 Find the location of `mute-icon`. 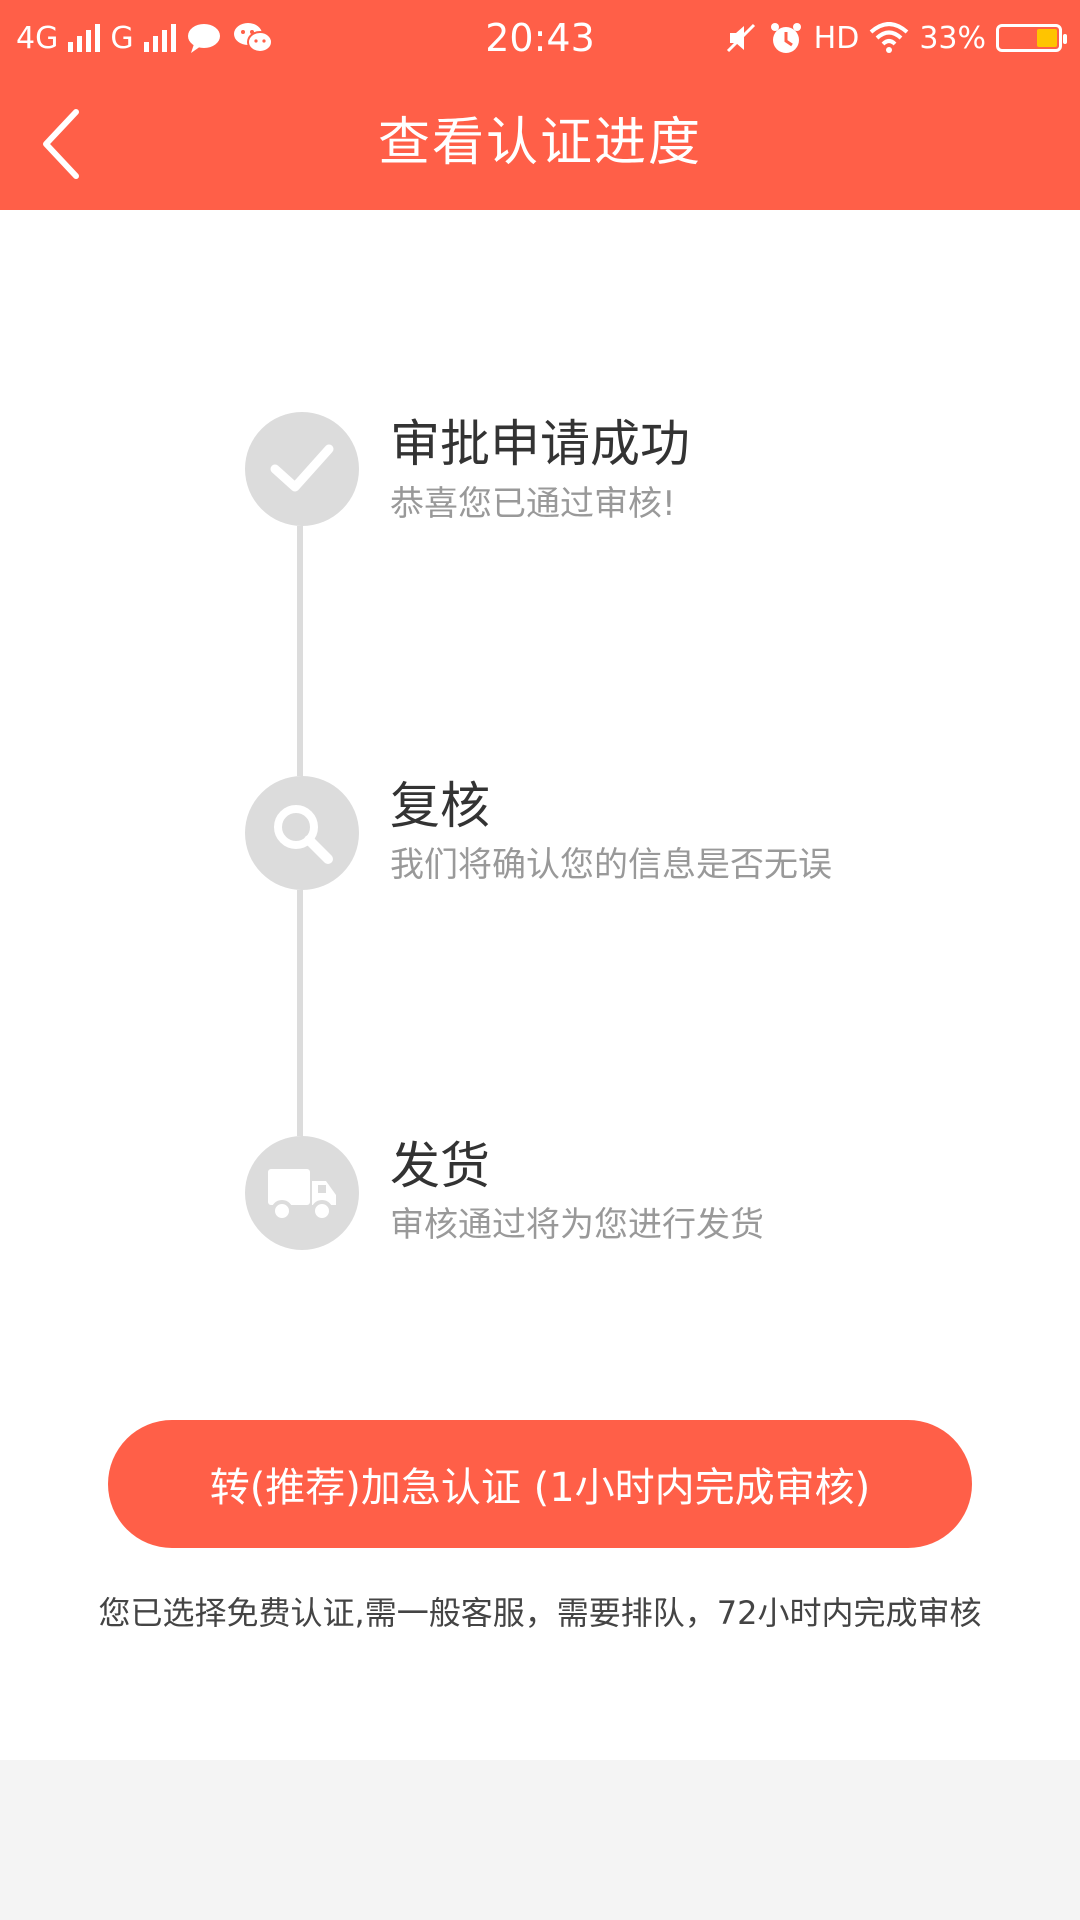

mute-icon is located at coordinates (741, 38).